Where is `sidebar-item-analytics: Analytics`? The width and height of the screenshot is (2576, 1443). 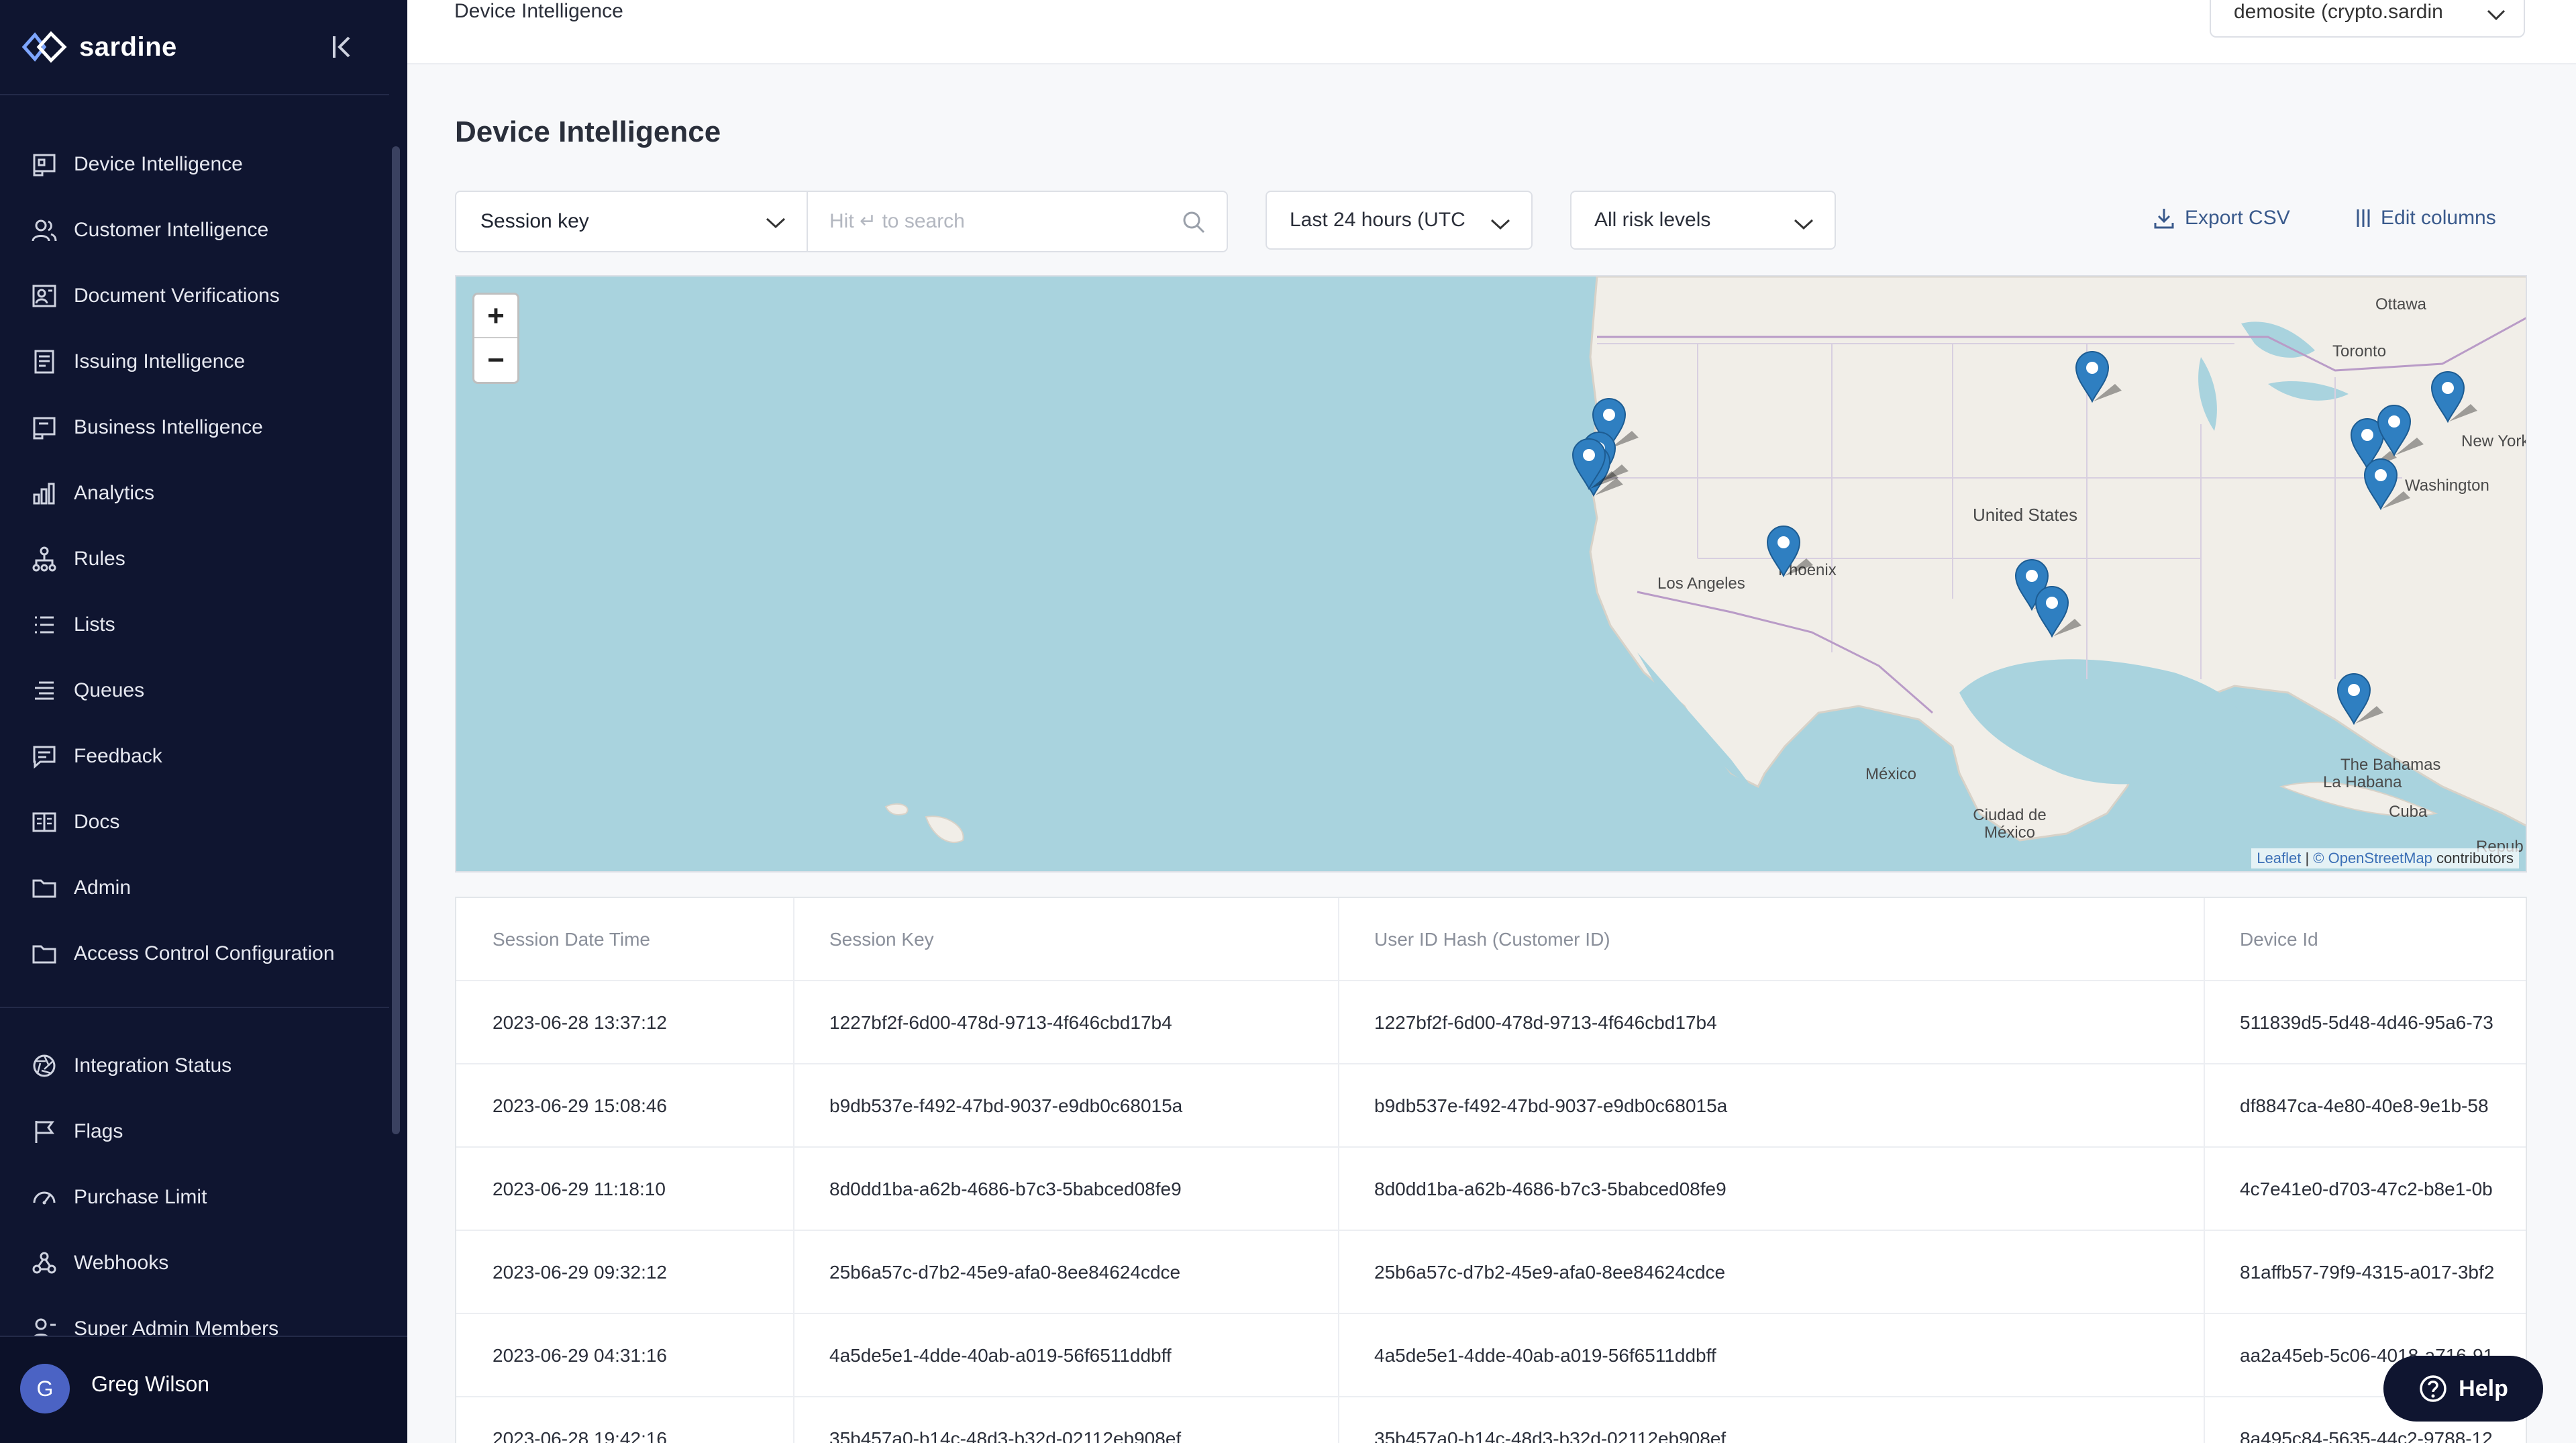
sidebar-item-analytics: Analytics is located at coordinates (92, 493).